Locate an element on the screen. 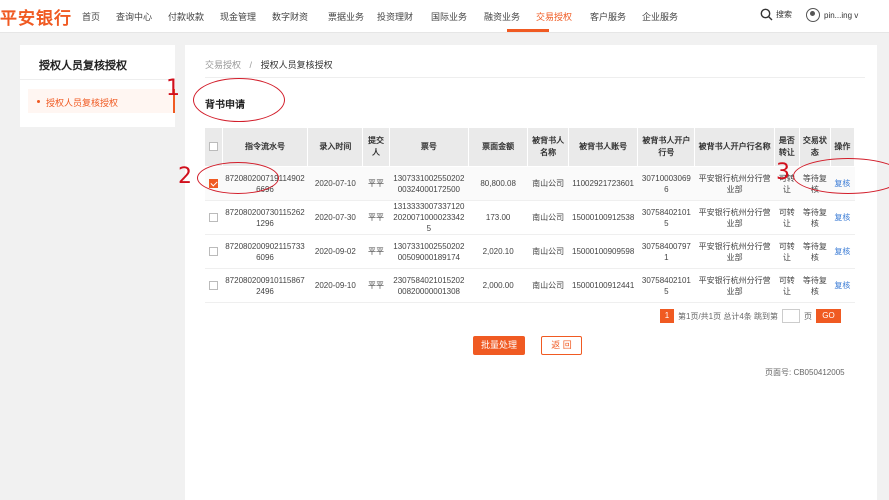 This screenshot has width=889, height=500. pagination: 1 第1页/共1页 总计4条 跳到第 页 GO is located at coordinates (751, 316).